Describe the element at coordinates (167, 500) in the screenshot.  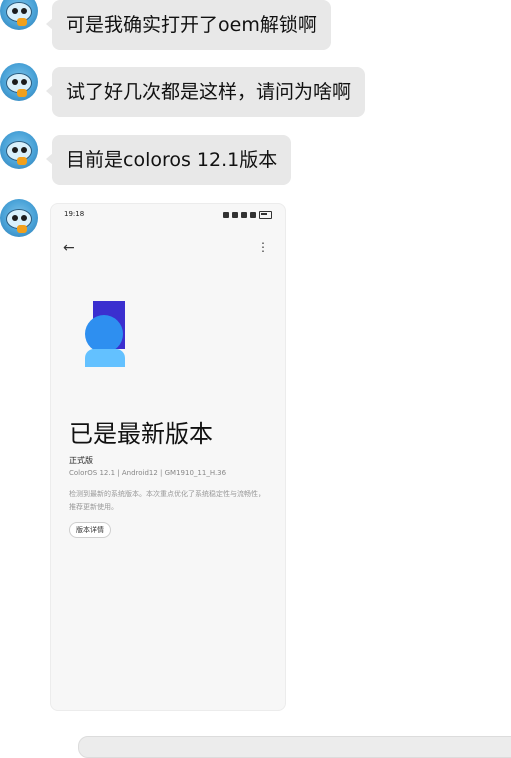
I see `update-description: 检测到最新的系统版本。本次重点优化了系统稳定性与流畅性，推荐更新使用。` at that location.